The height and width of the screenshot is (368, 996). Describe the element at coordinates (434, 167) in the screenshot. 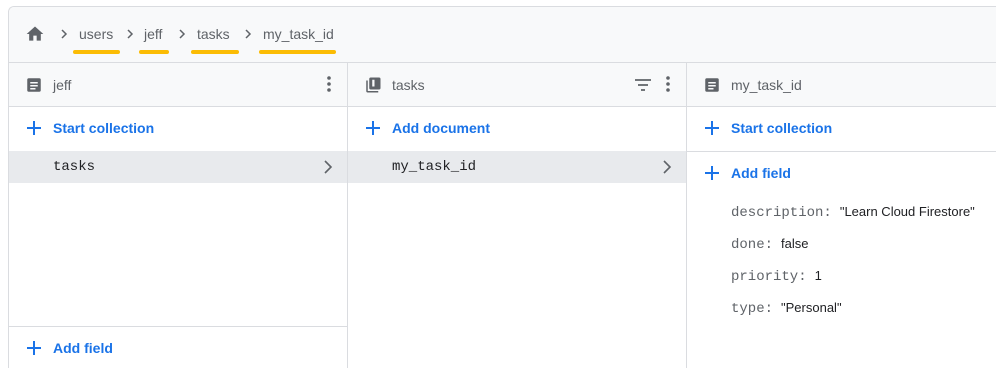

I see `document-id: my_task_id` at that location.